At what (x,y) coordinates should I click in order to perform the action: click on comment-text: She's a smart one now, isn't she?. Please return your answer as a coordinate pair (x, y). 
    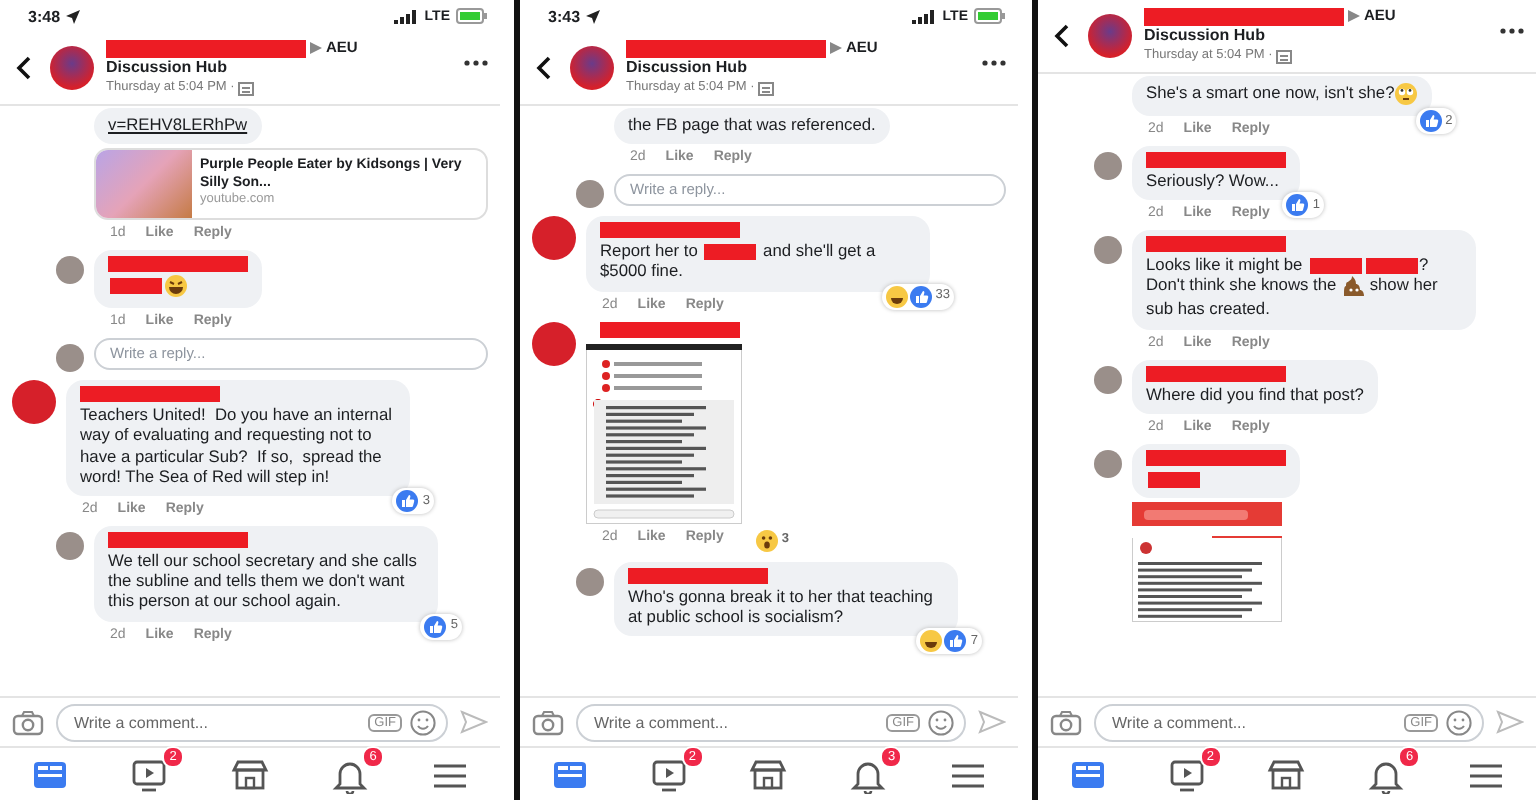
    Looking at the image, I should click on (1282, 94).